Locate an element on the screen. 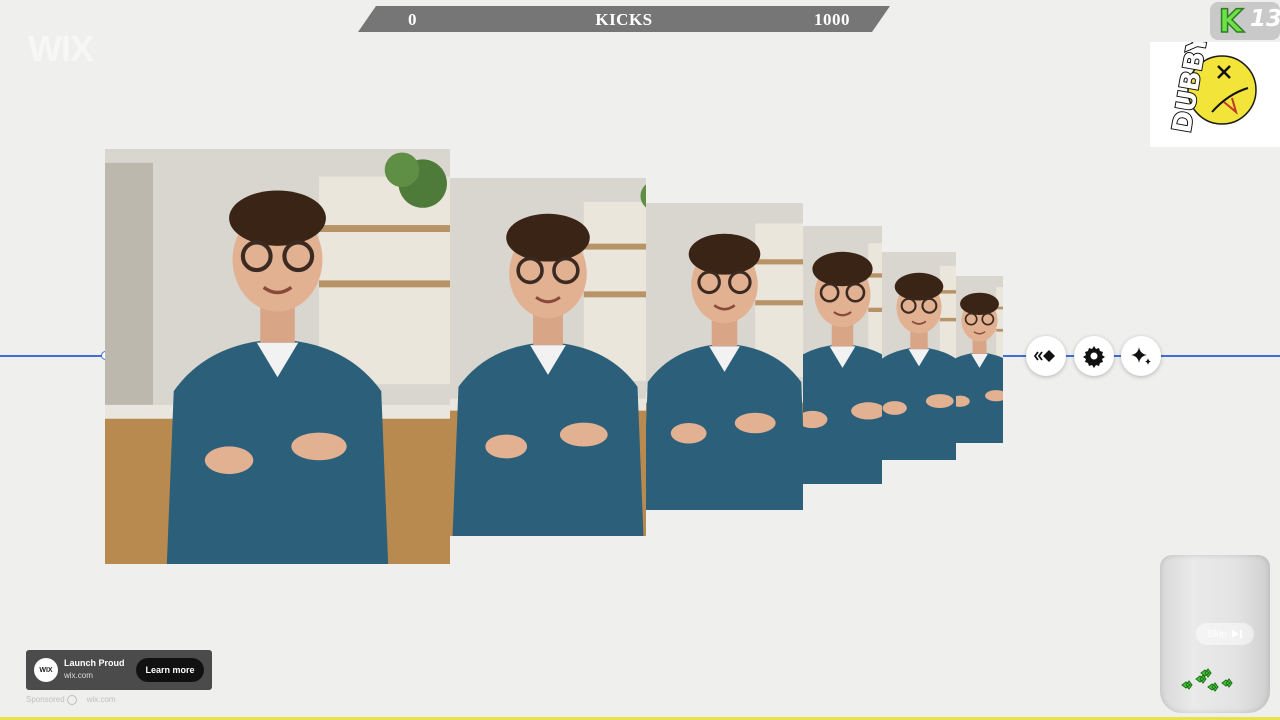 Image resolution: width=1280 pixels, height=720 pixels. ad-footer: Sponsored wix.com is located at coordinates (71, 700).